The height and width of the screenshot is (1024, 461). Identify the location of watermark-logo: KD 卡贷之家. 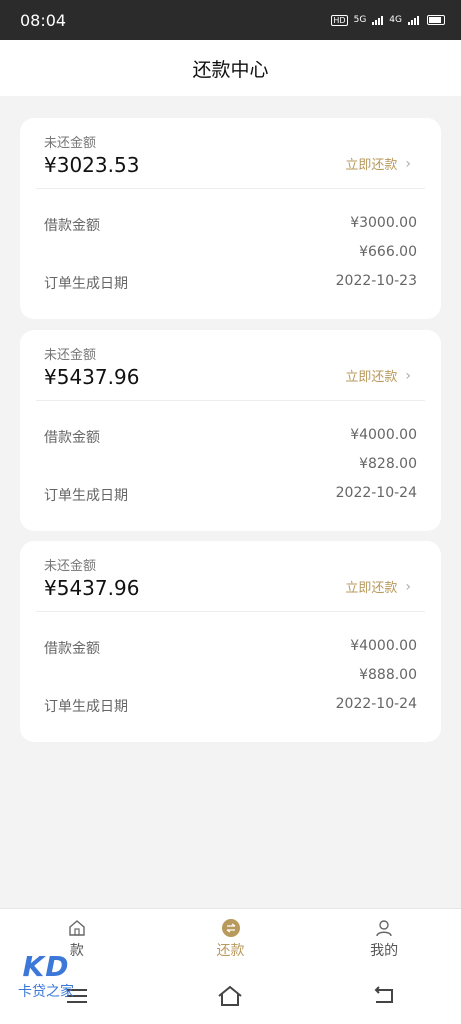
(46, 980).